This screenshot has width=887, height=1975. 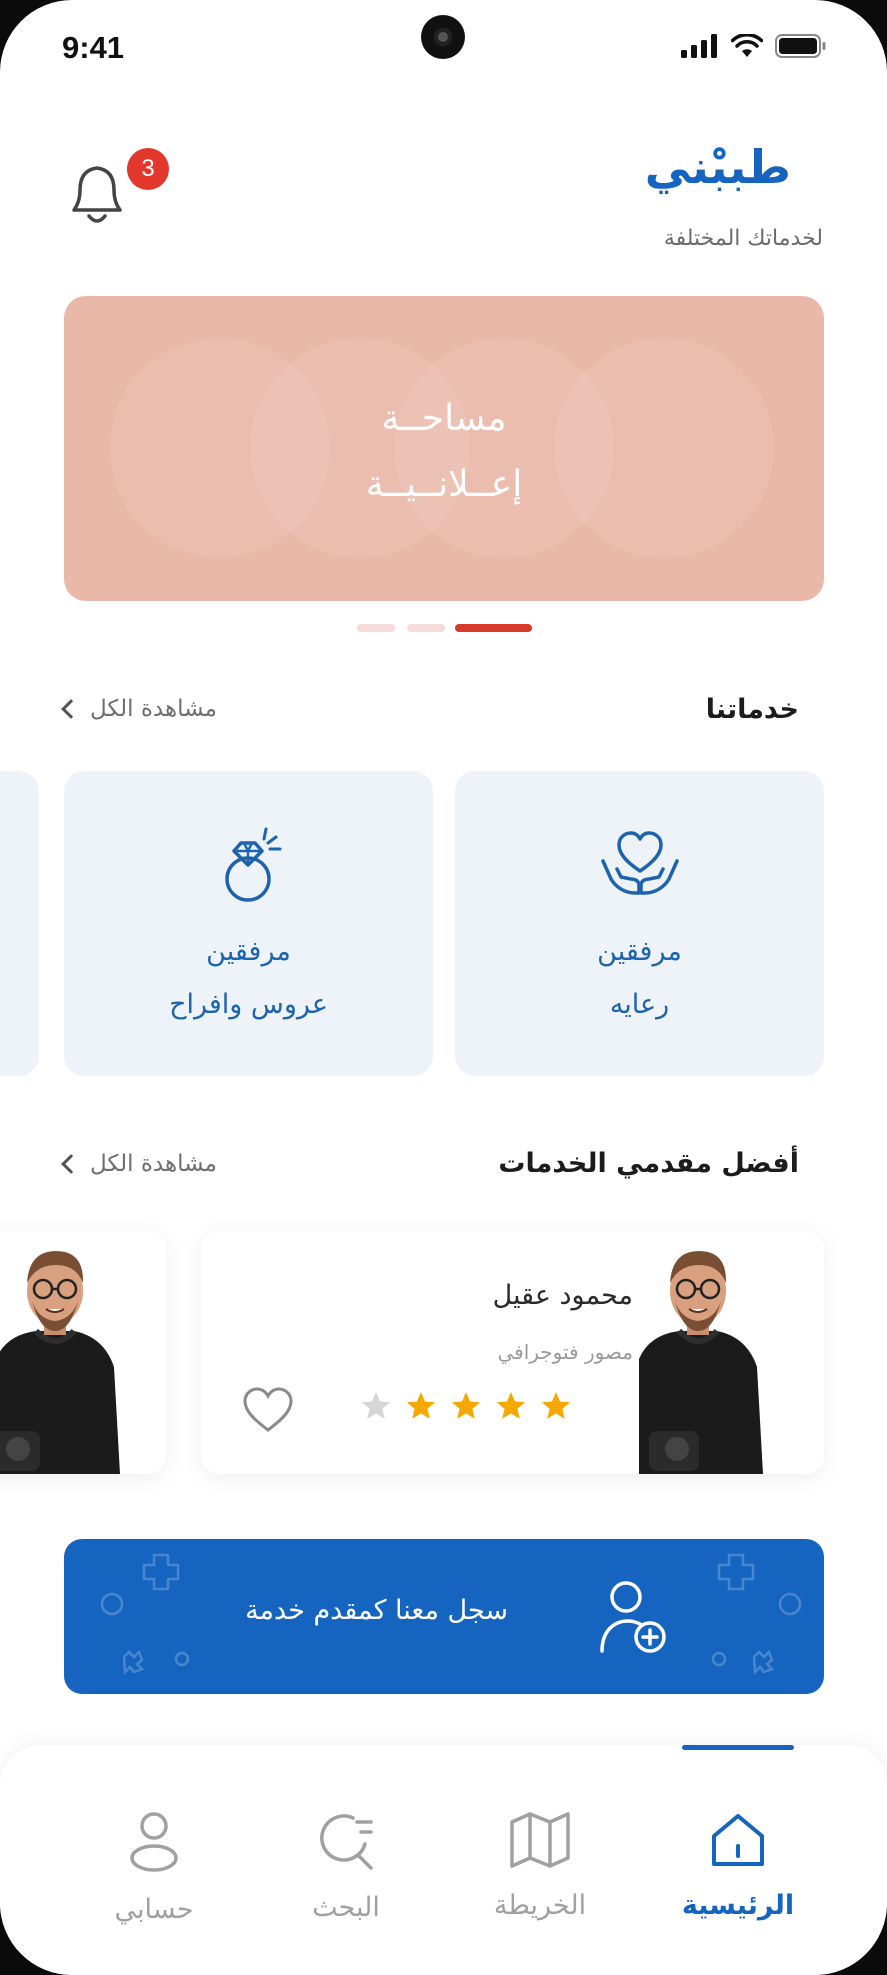 I want to click on service-line2: رعايه, so click(x=639, y=1004).